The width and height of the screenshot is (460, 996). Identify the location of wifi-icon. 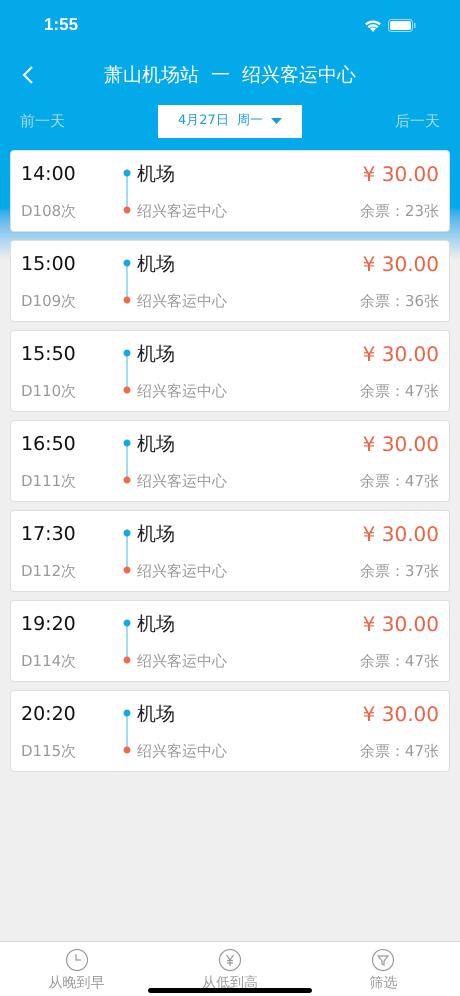
(373, 25).